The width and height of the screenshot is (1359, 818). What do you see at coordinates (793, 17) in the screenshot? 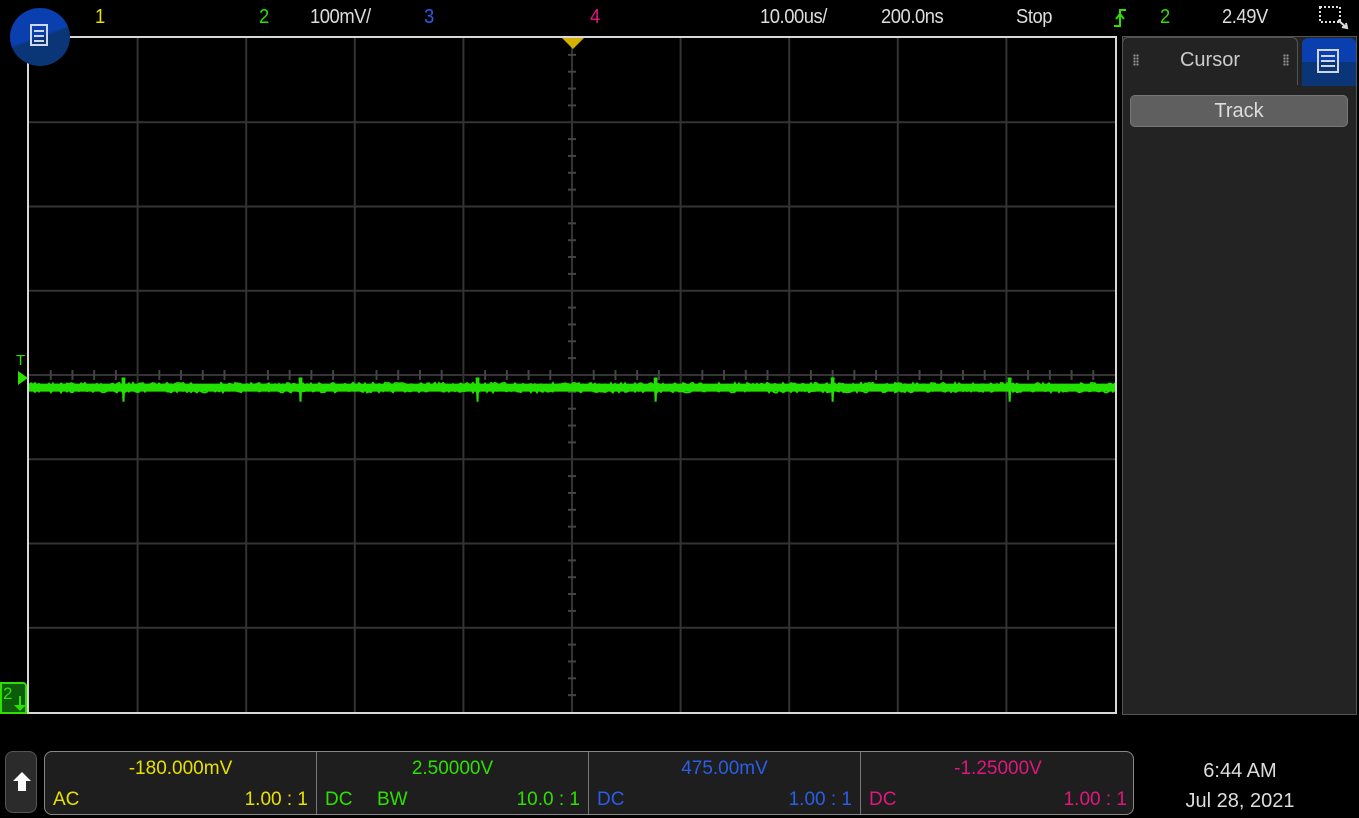
I see `timebase-scale: 10.00us/` at bounding box center [793, 17].